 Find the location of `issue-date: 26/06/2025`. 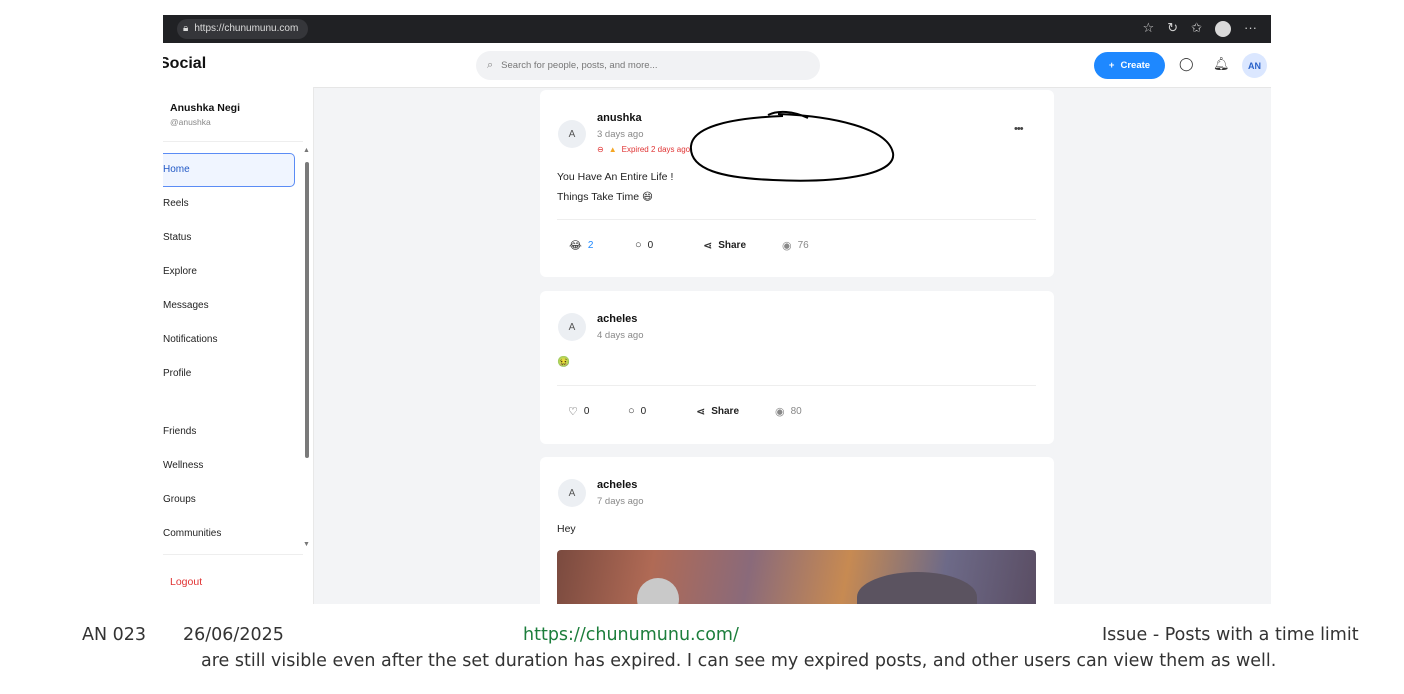

issue-date: 26/06/2025 is located at coordinates (233, 635).